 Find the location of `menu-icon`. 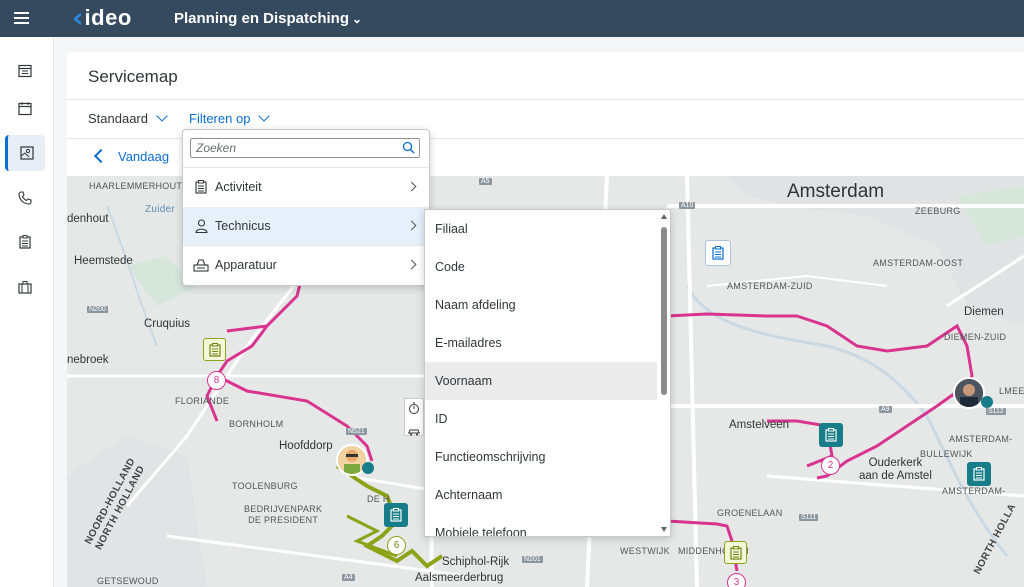

menu-icon is located at coordinates (22, 19).